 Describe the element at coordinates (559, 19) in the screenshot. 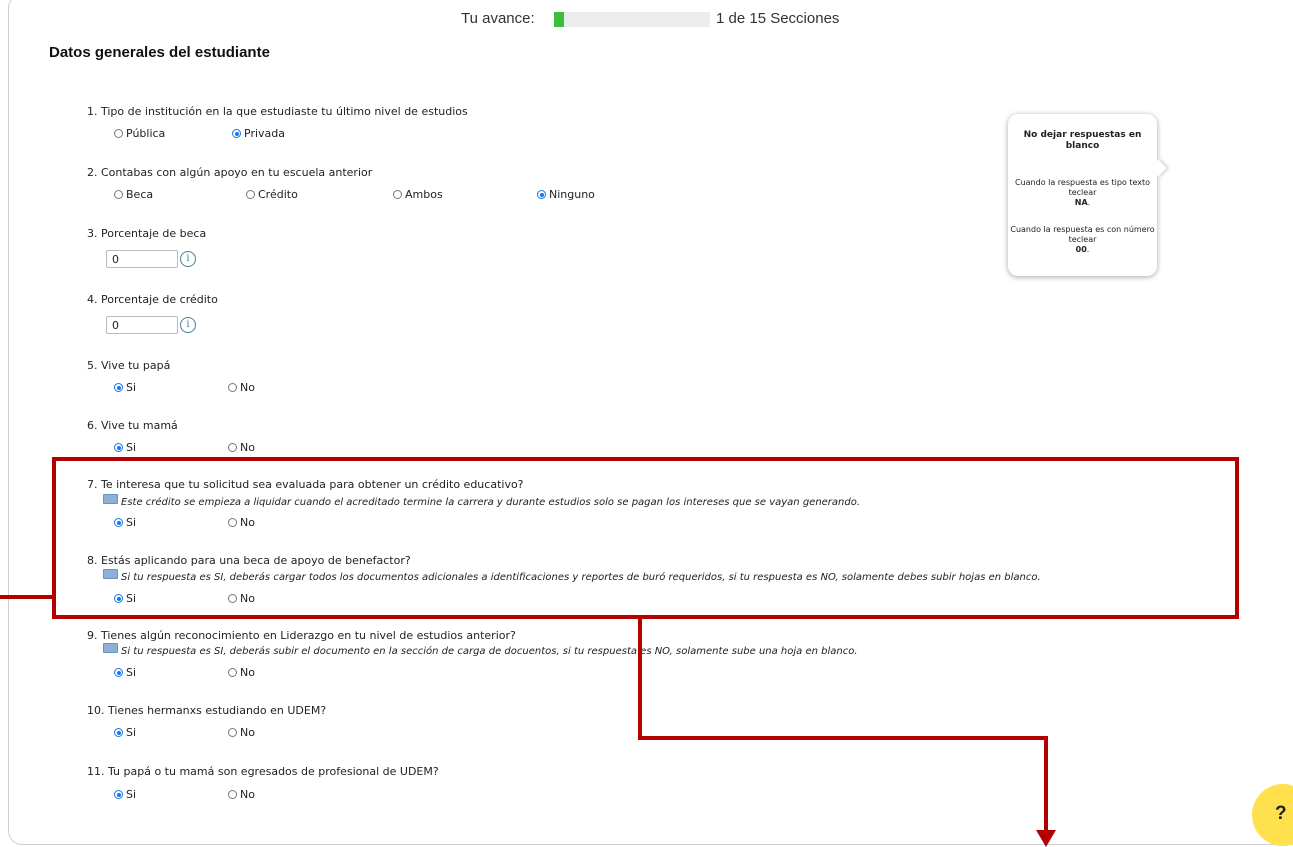

I see `progress-bar-fill` at that location.